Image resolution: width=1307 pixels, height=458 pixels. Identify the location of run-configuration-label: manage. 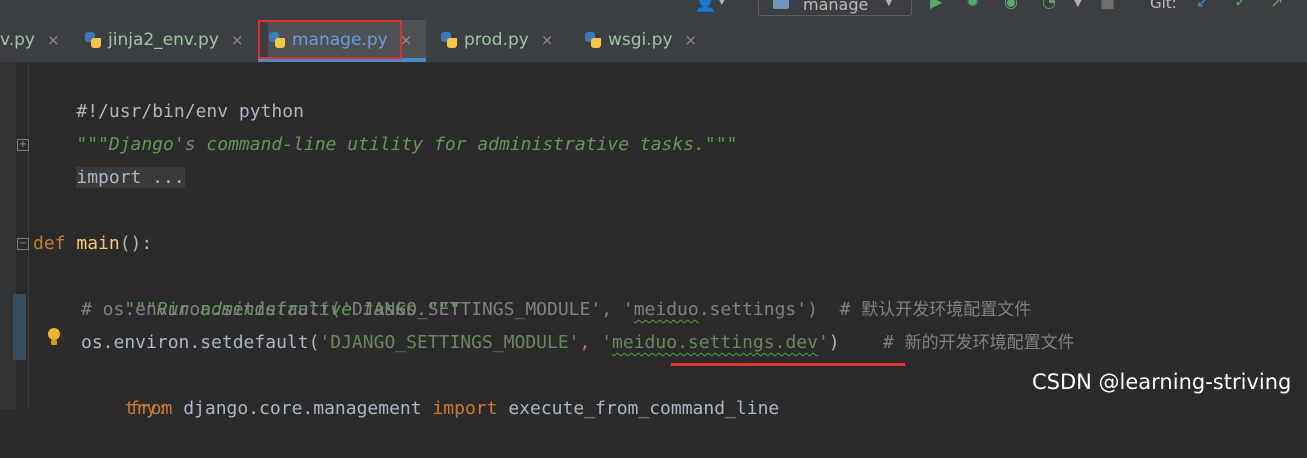
(836, 7).